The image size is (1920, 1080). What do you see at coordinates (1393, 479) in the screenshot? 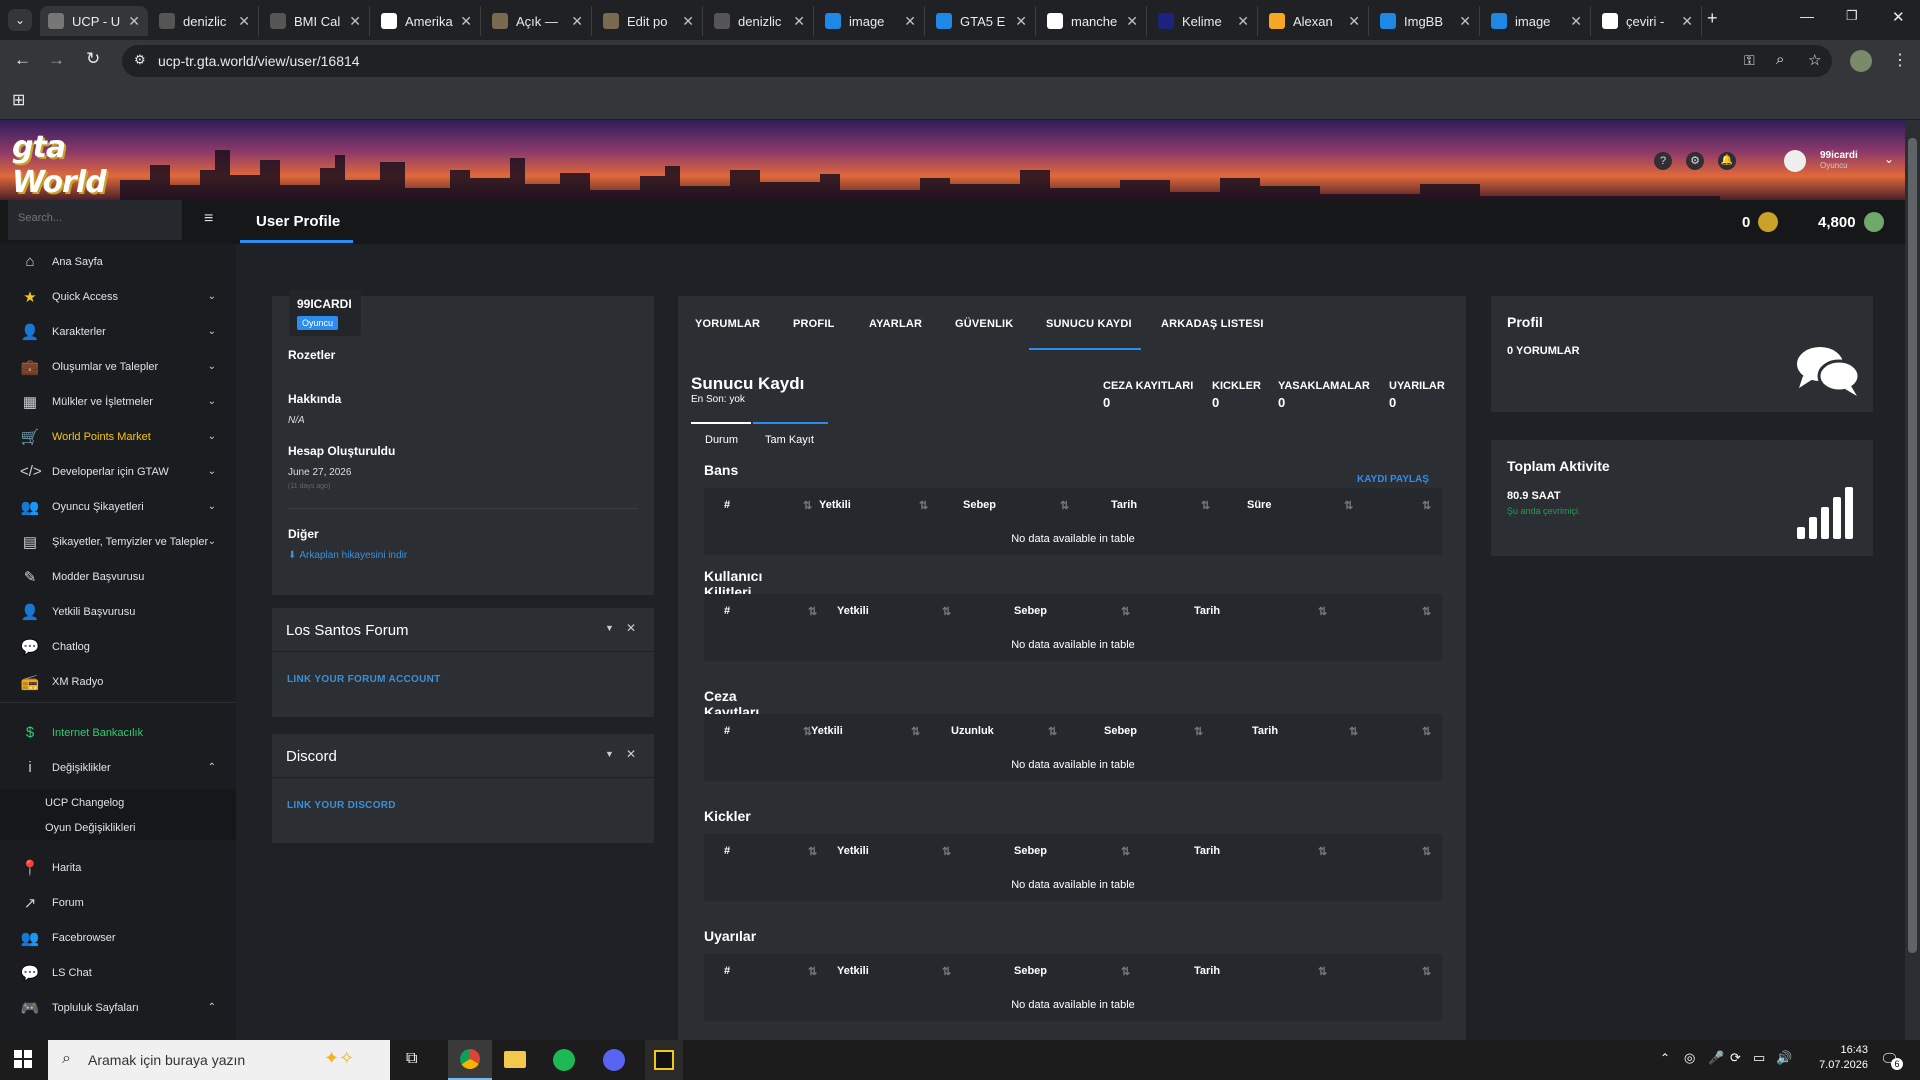
I see `share-log-link: KAYDI PAYLAŞ` at bounding box center [1393, 479].